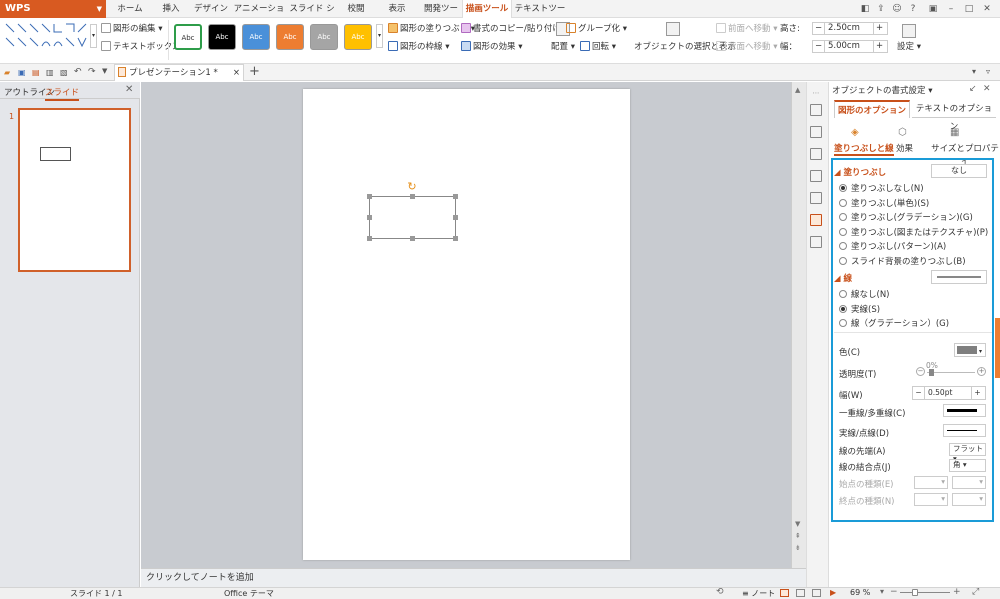  I want to click on share-icon: ⇪, so click(881, 9).